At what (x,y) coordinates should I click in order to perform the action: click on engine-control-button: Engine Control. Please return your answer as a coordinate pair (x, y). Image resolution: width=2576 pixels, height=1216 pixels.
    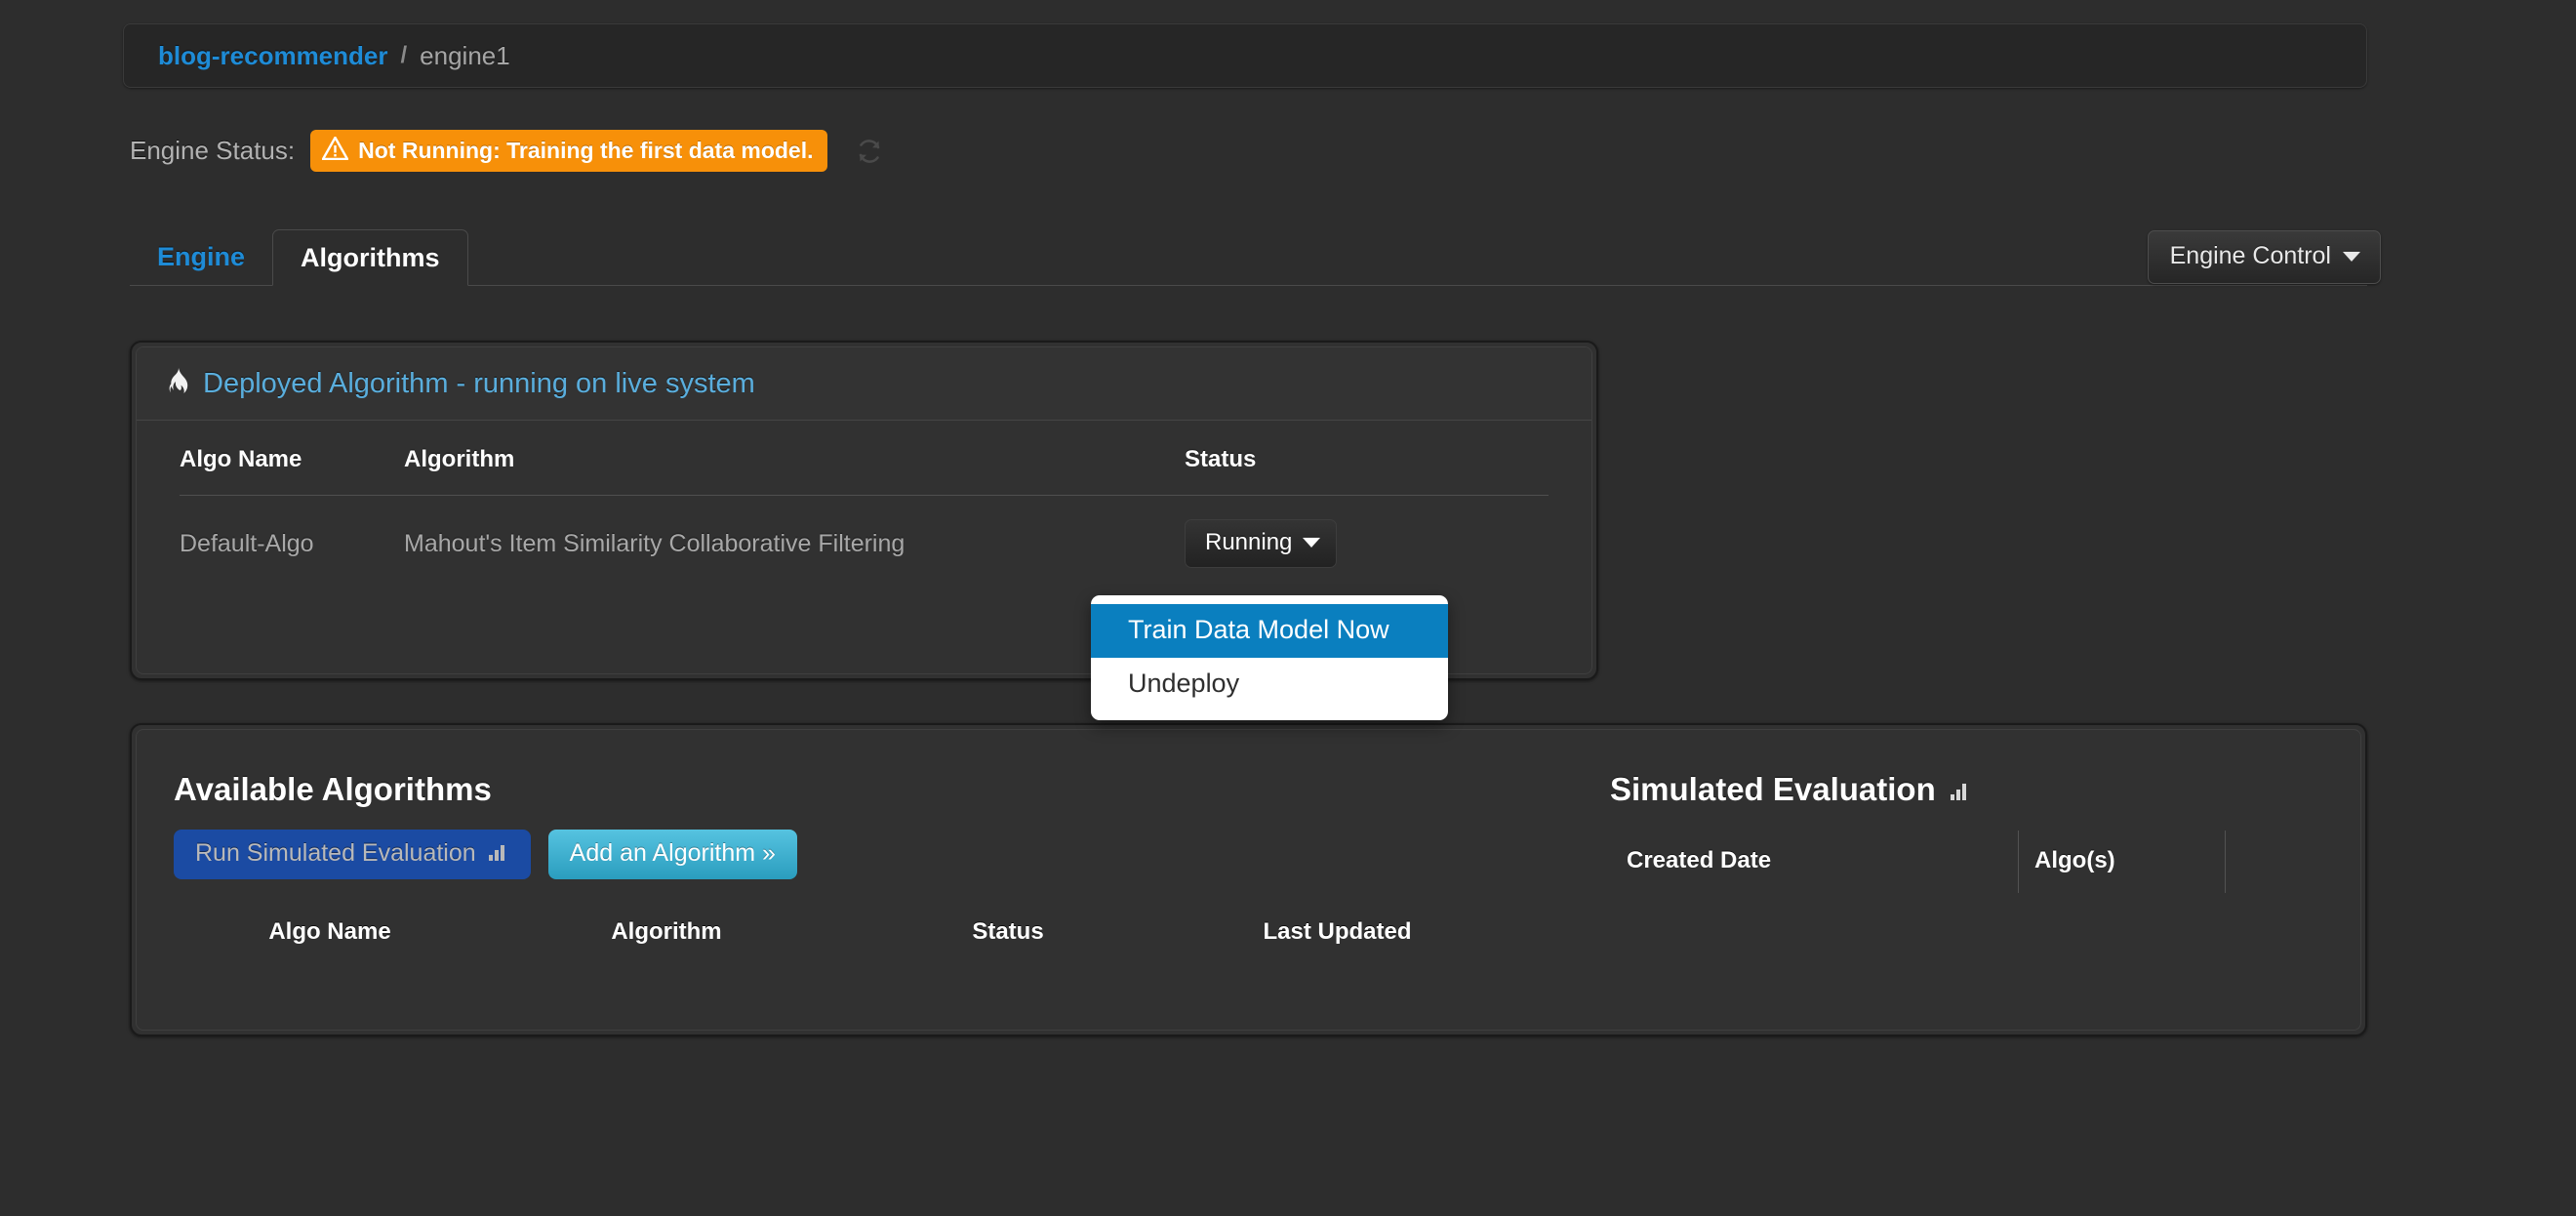
    Looking at the image, I should click on (2264, 257).